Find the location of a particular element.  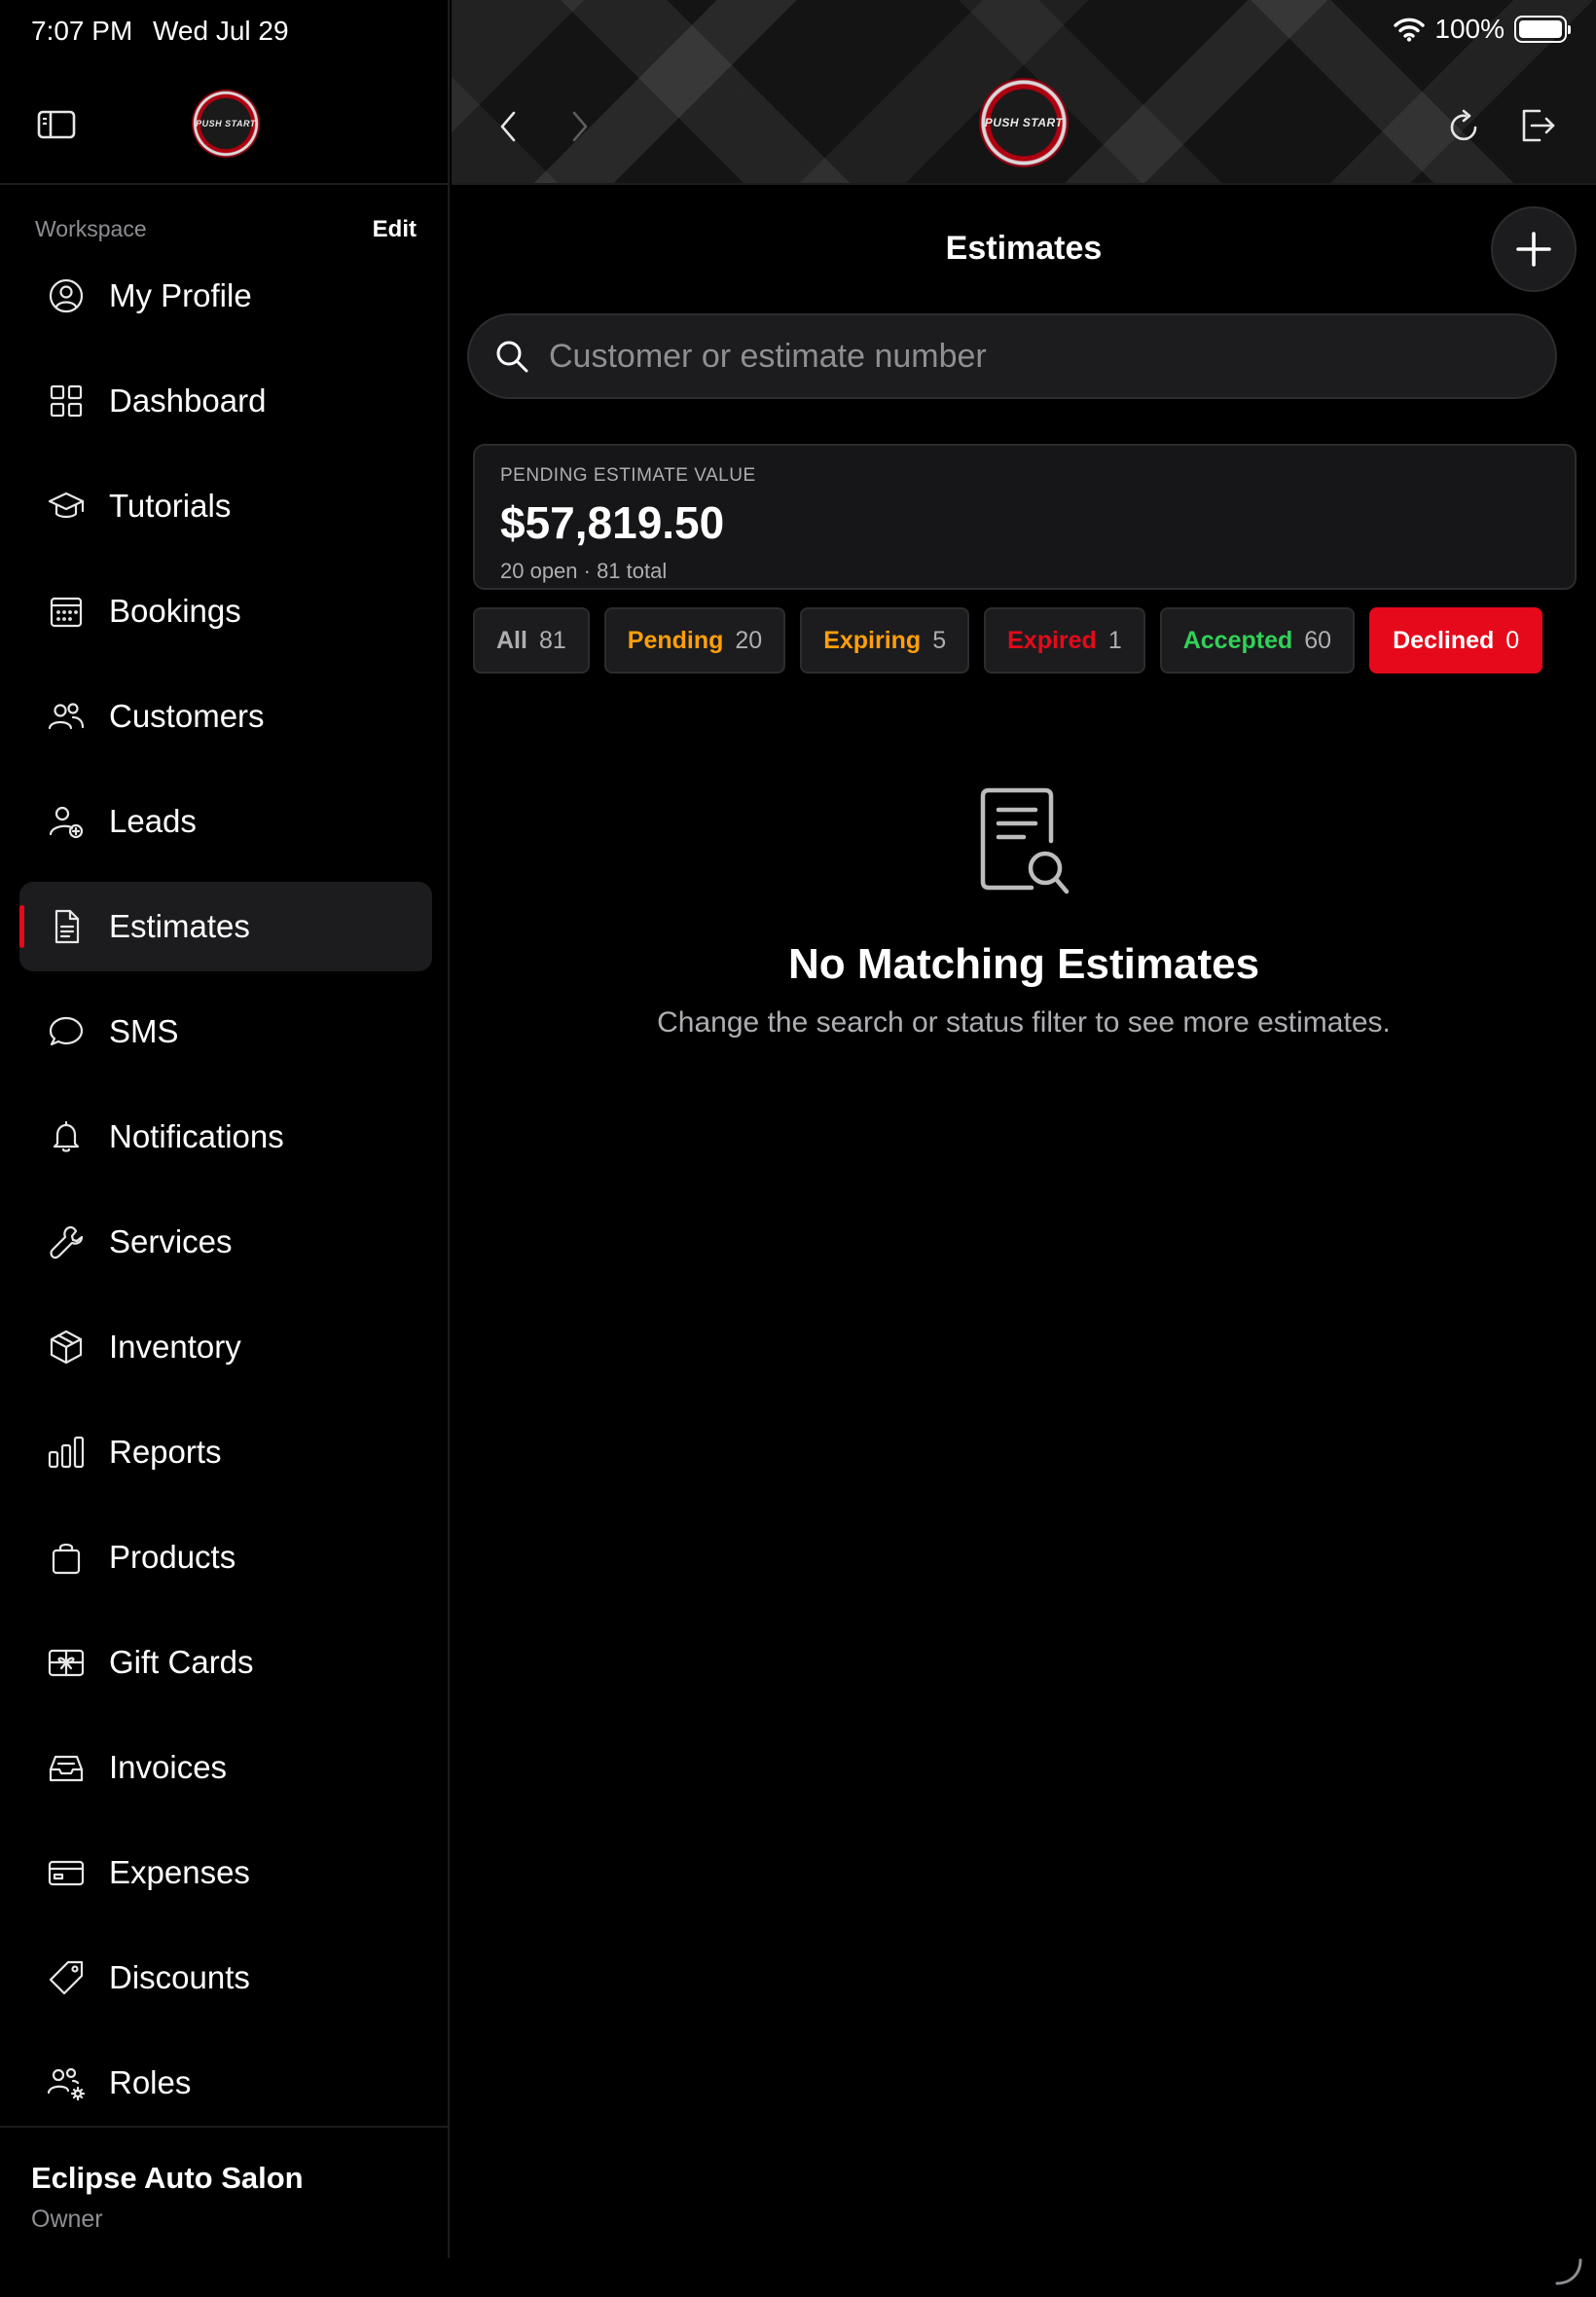

filter-label: All is located at coordinates (511, 640).